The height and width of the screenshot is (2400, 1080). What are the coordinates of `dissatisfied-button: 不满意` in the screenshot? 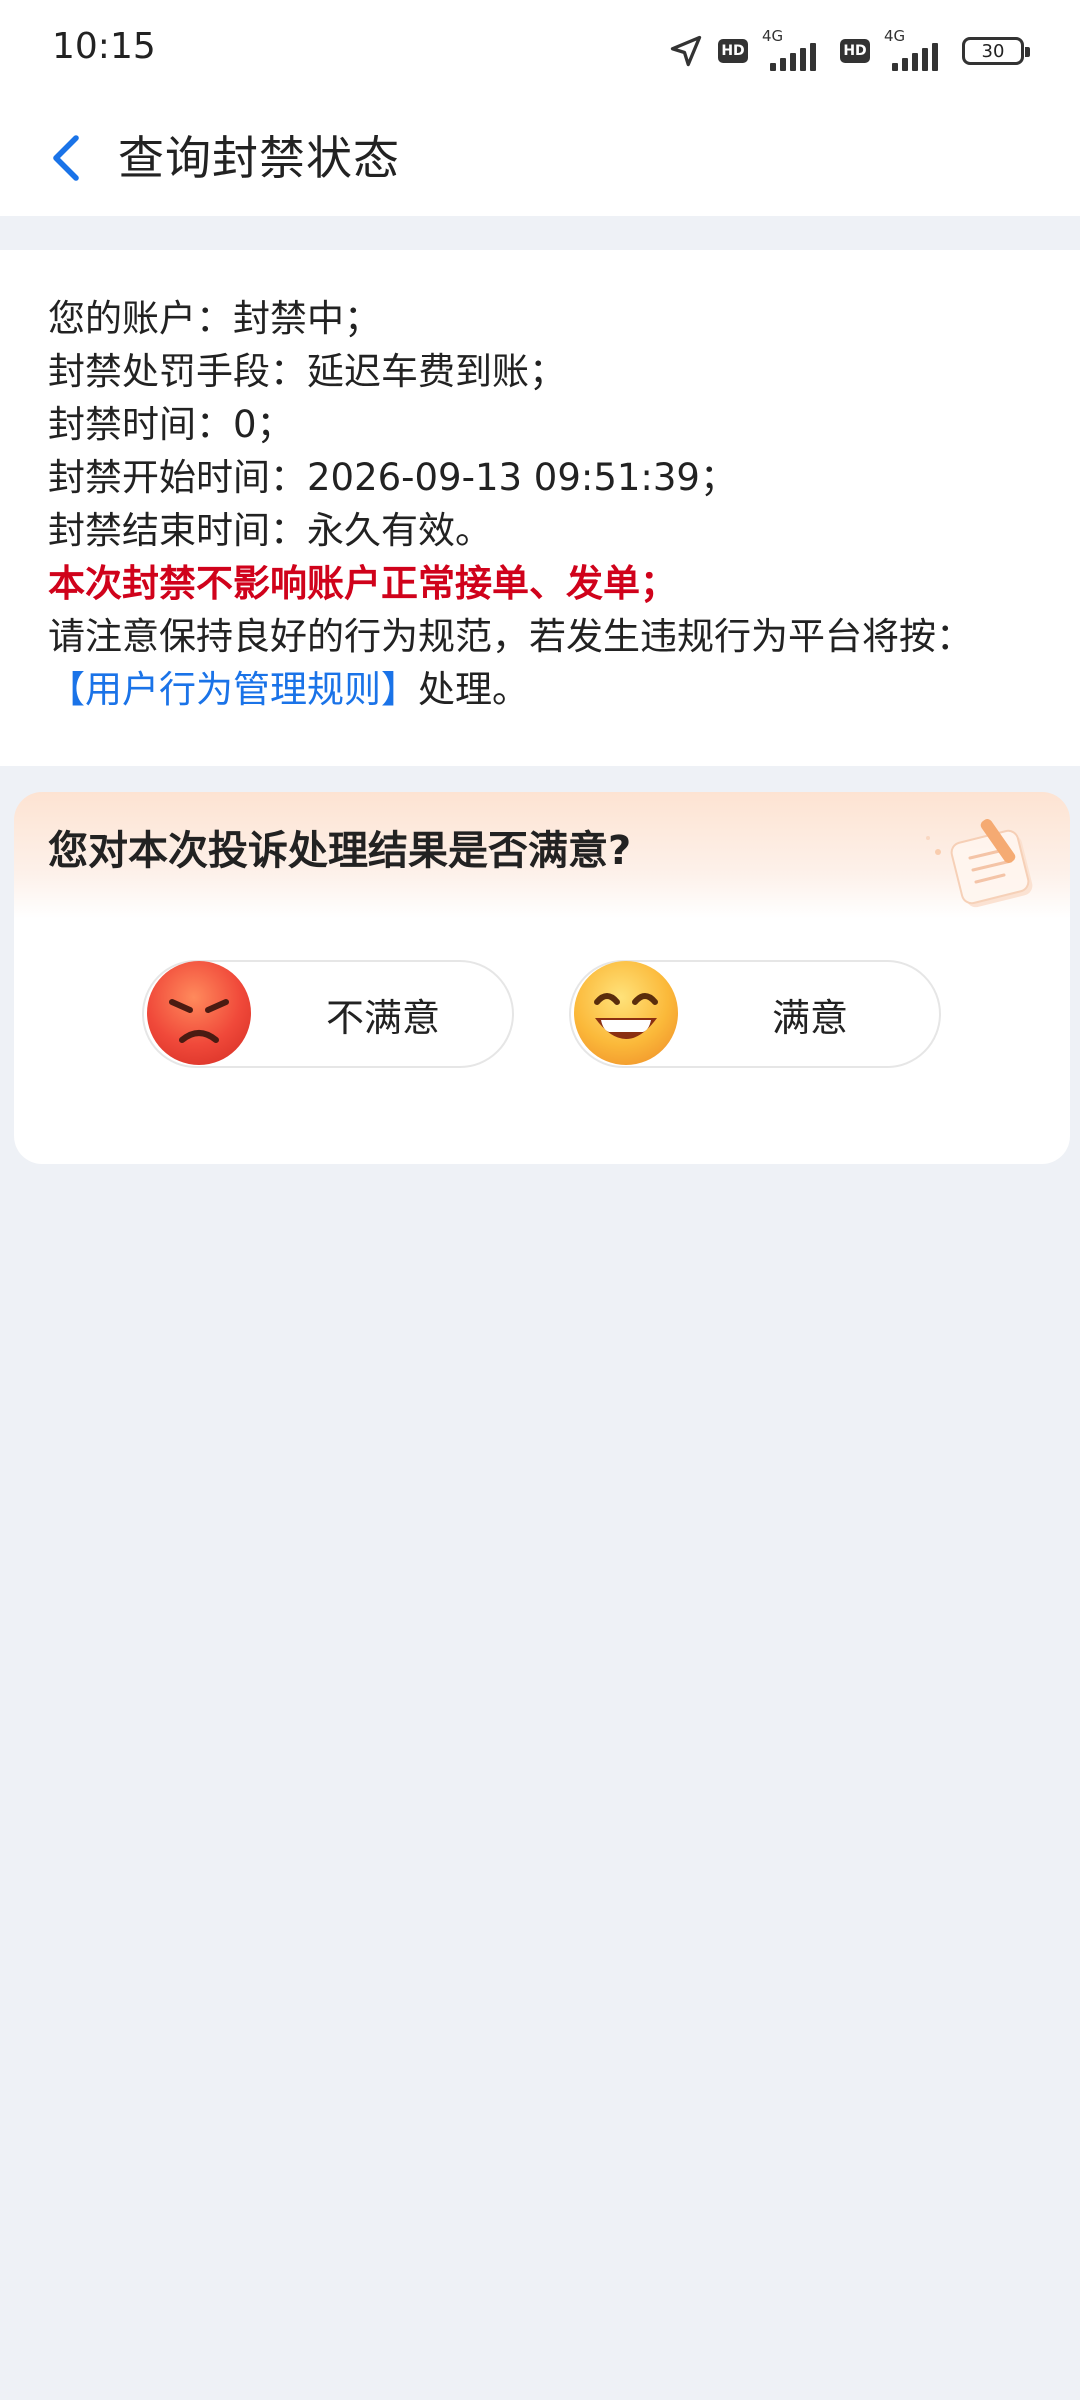 It's located at (328, 1014).